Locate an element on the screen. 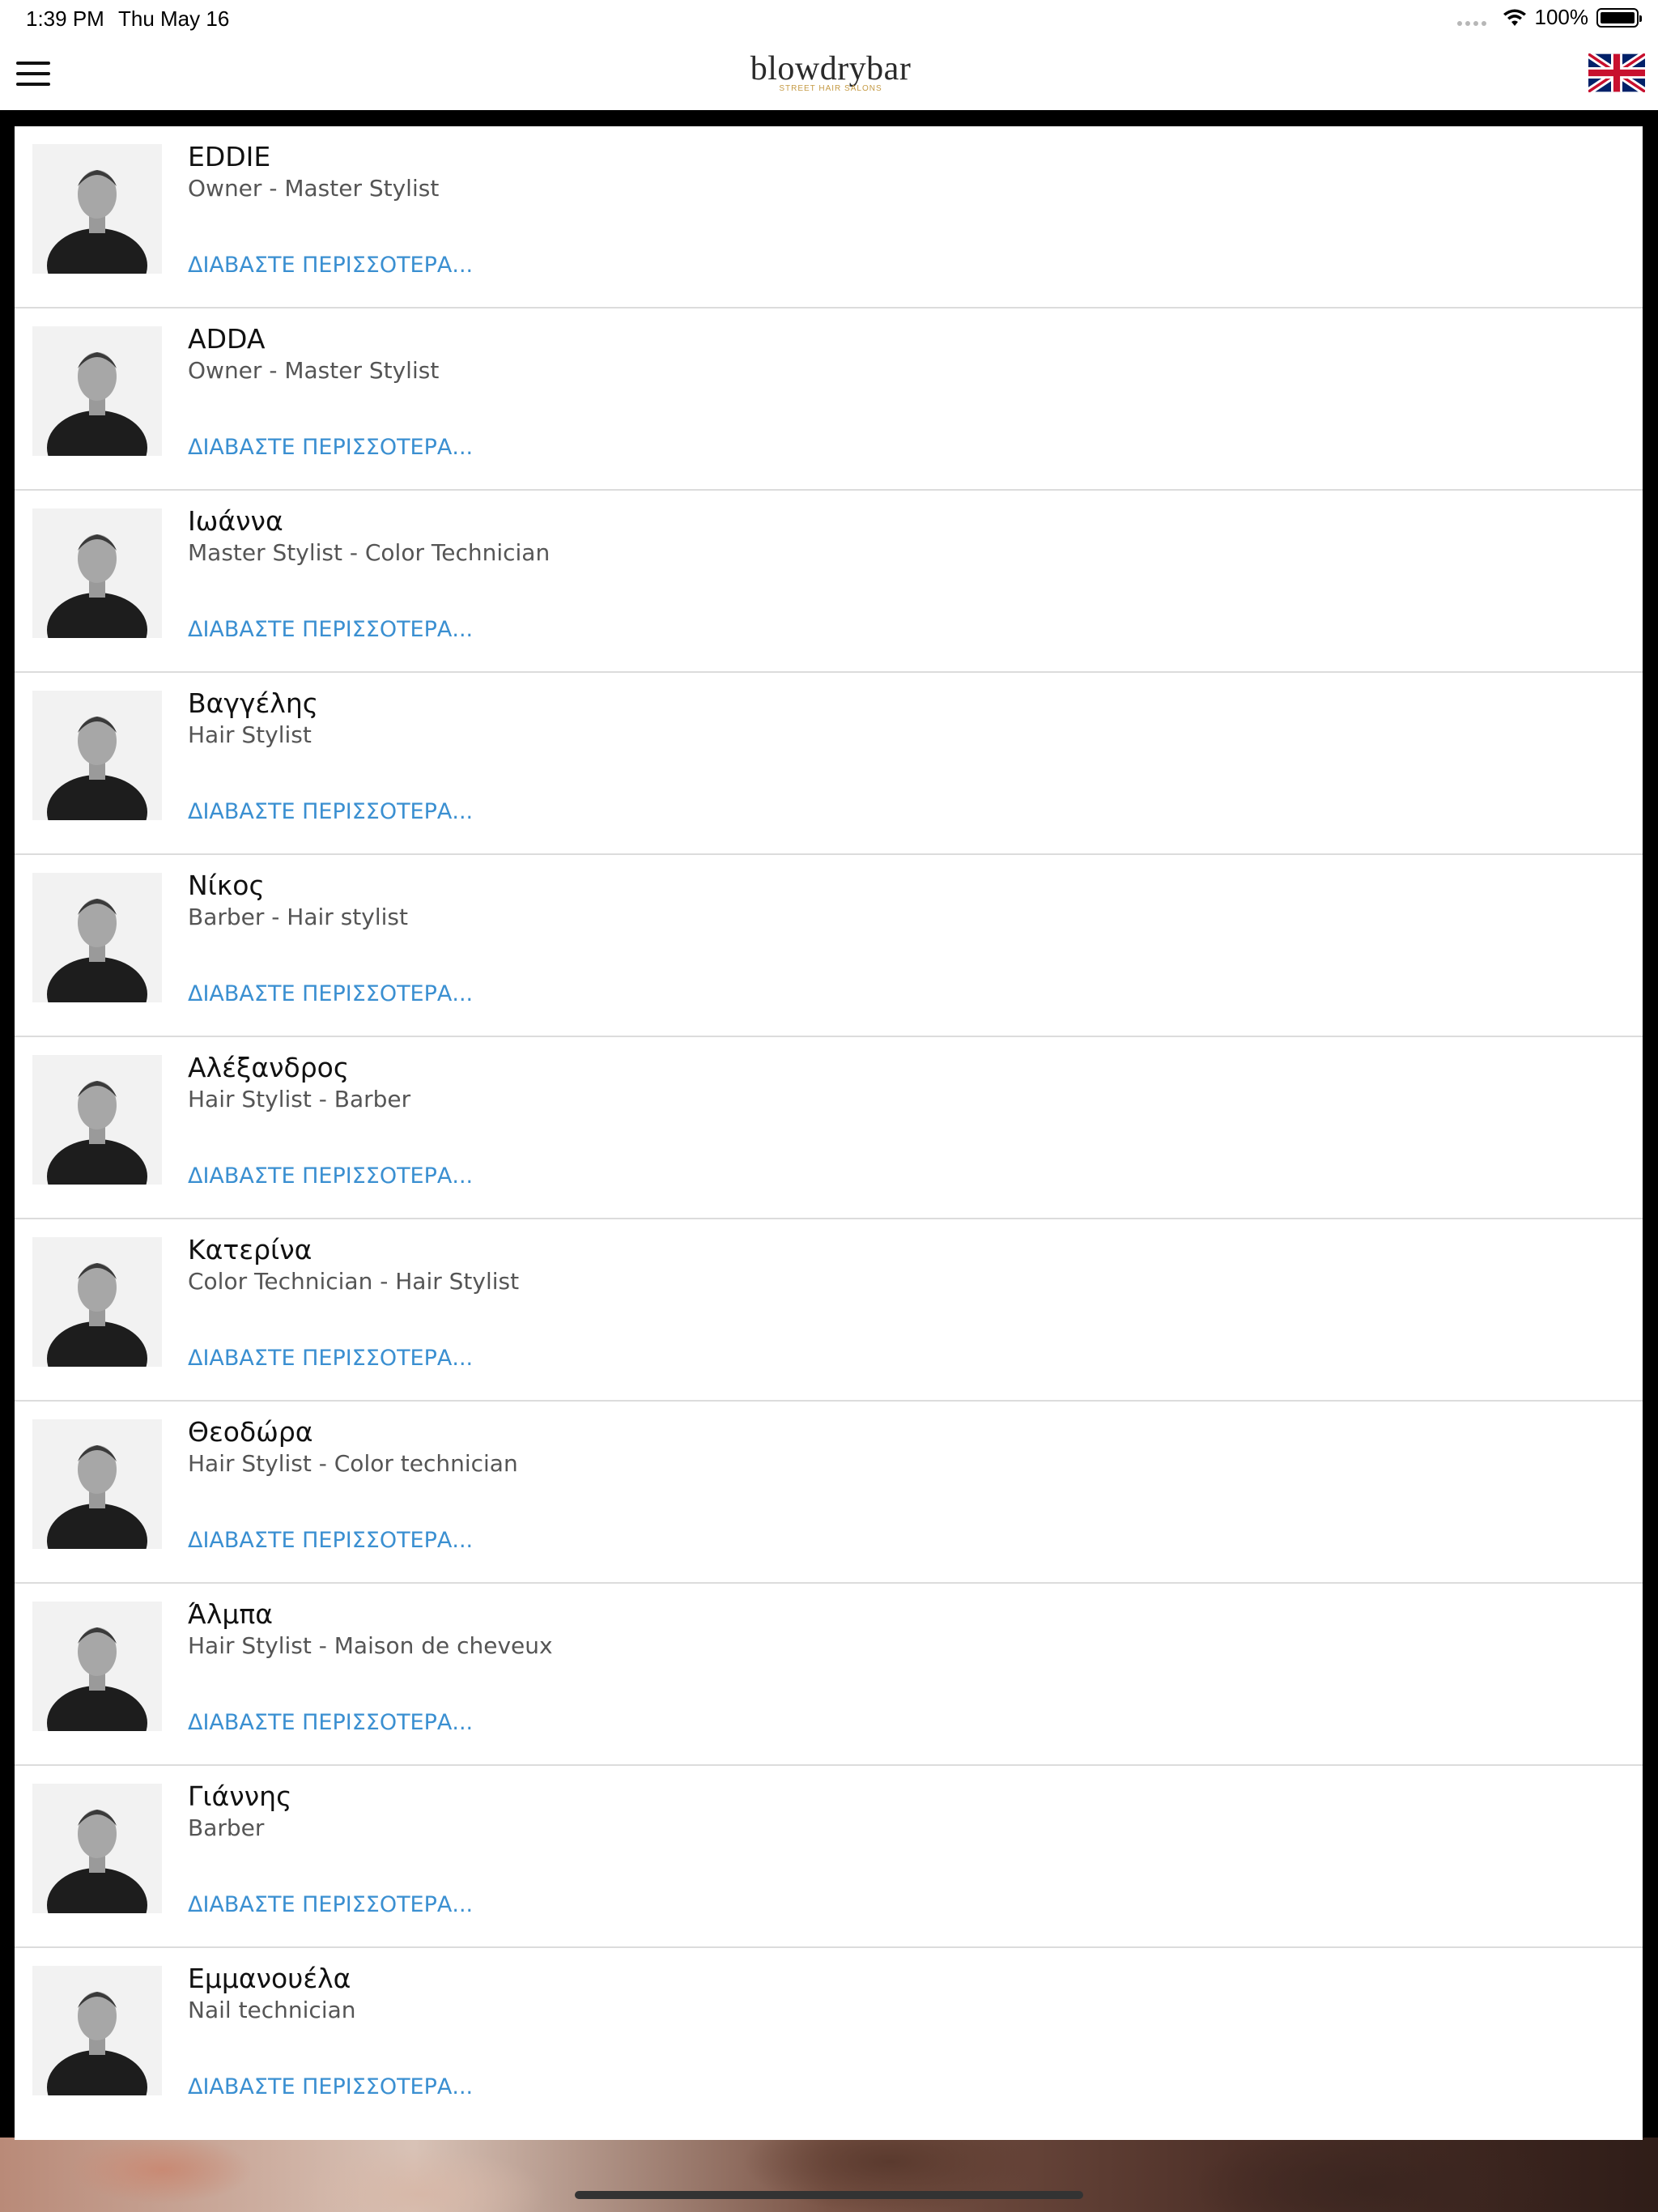 The width and height of the screenshot is (1658, 2212). background-photo is located at coordinates (829, 2175).